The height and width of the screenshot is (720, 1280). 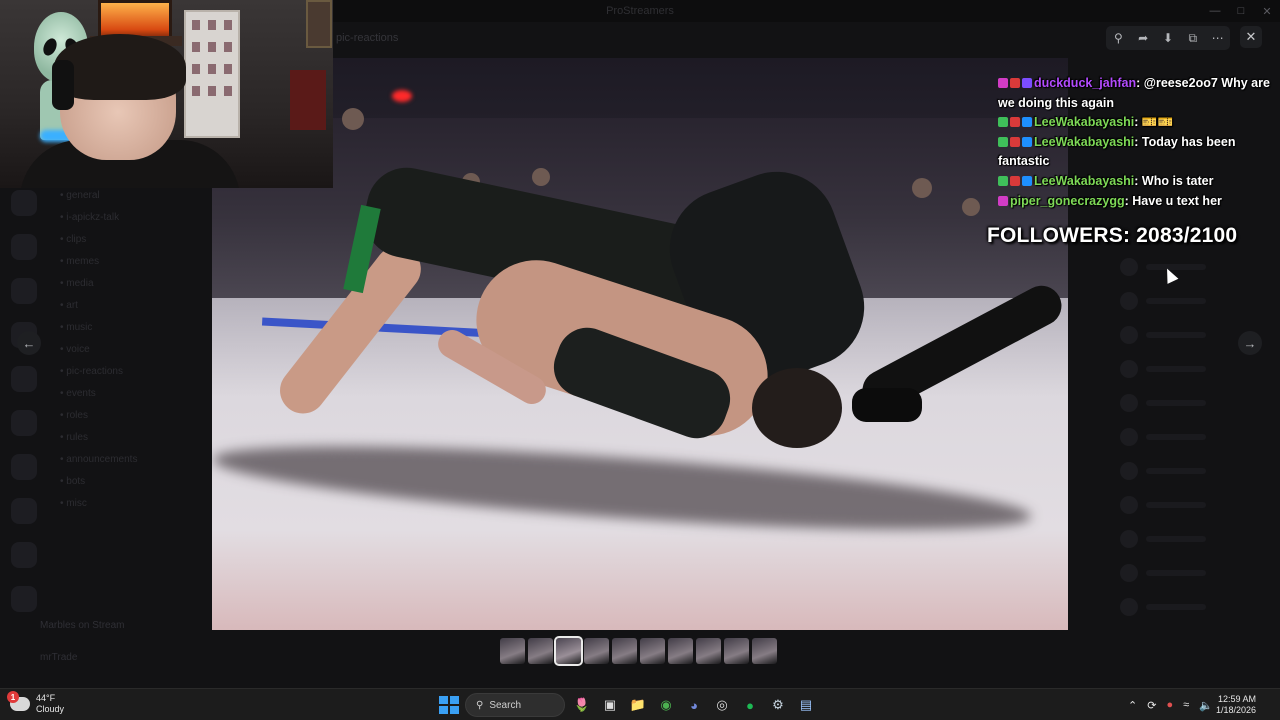 What do you see at coordinates (1251, 37) in the screenshot?
I see `close-viewer-button: ✕` at bounding box center [1251, 37].